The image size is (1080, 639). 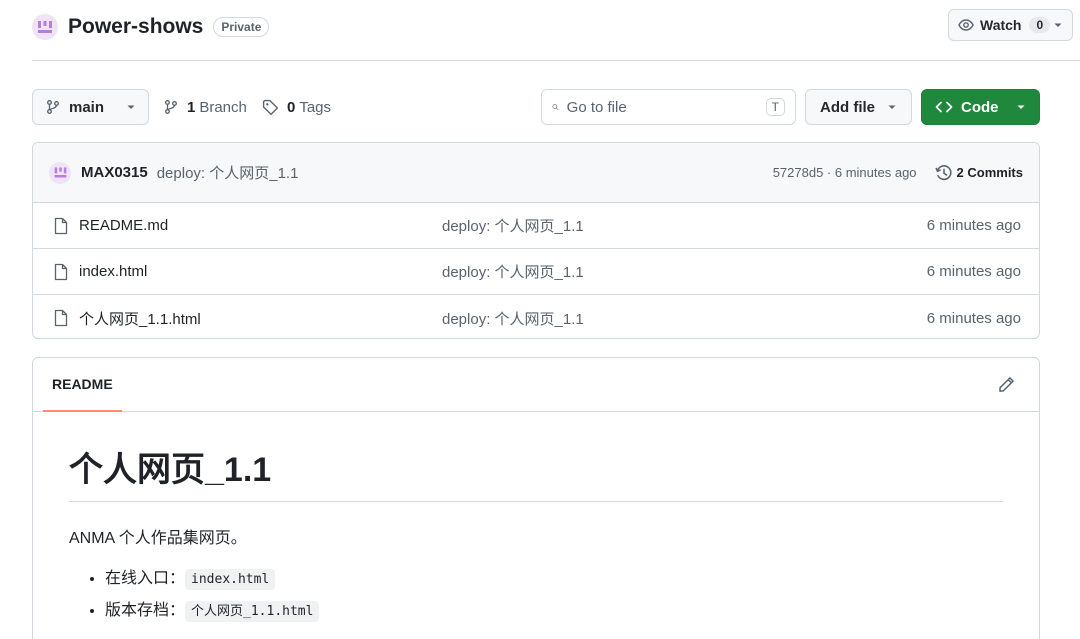 I want to click on branches-count: 1, so click(x=191, y=107).